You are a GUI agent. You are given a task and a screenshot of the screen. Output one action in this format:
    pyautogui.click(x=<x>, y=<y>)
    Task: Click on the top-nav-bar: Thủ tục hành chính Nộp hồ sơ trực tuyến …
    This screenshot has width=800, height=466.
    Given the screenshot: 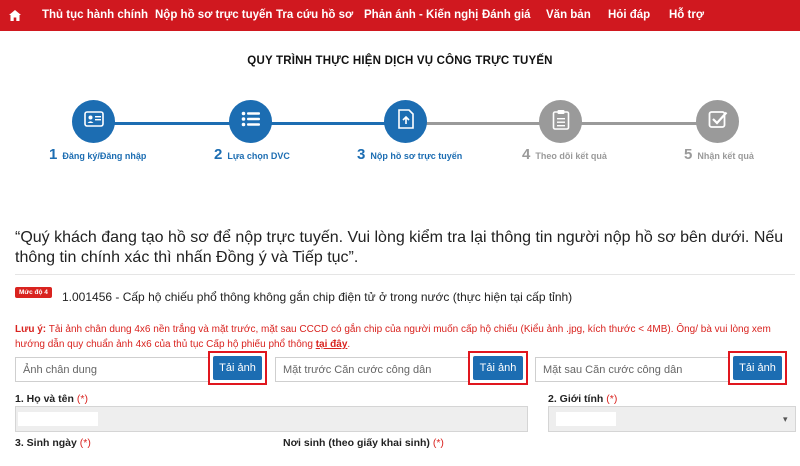 What is the action you would take?
    pyautogui.click(x=400, y=15)
    